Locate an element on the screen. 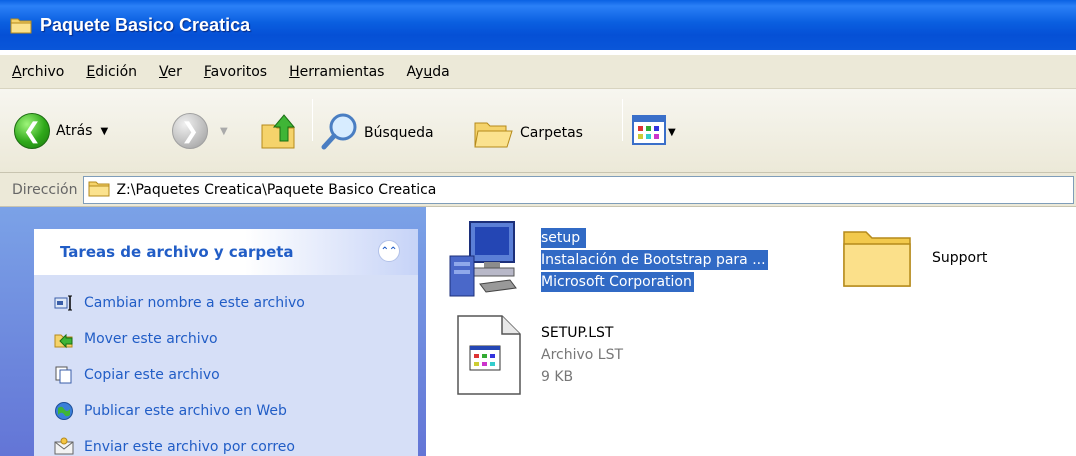 The image size is (1076, 456). forward-button: ❯ ▼ is located at coordinates (200, 131).